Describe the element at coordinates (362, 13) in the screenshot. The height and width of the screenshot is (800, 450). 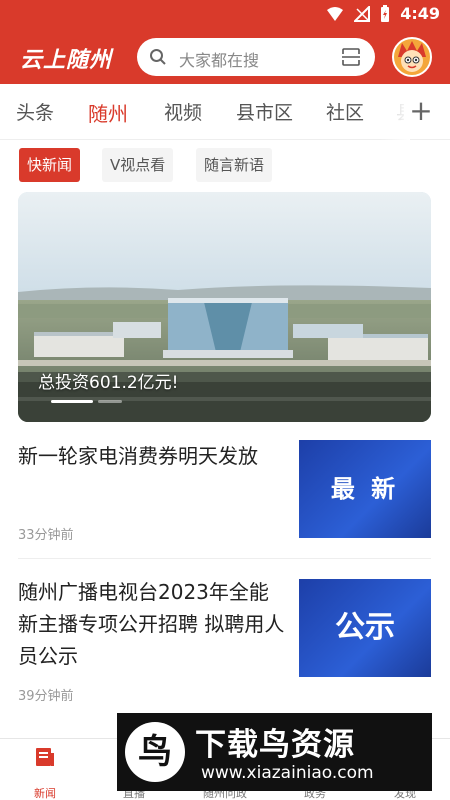
I see `signal-icon` at that location.